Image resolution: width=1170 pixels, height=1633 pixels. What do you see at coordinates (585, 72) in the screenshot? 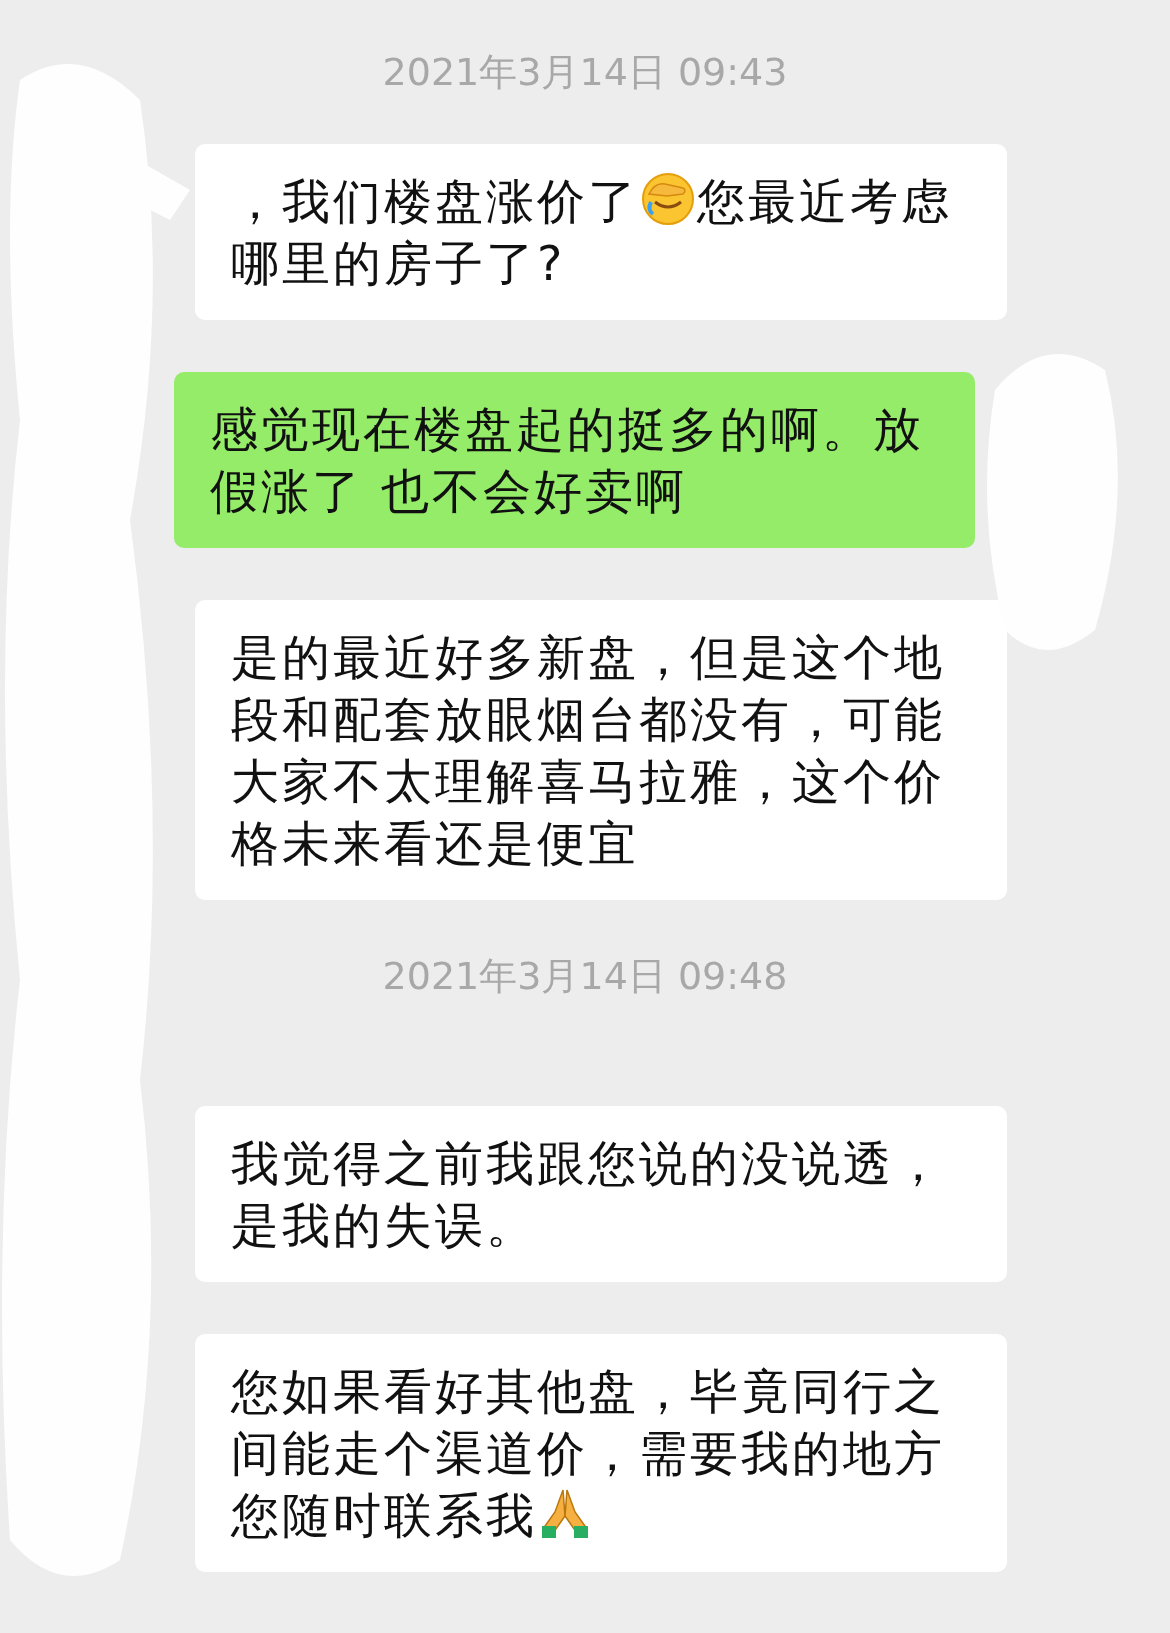
I see `timestamp: 2021年3月14日 09:43` at bounding box center [585, 72].